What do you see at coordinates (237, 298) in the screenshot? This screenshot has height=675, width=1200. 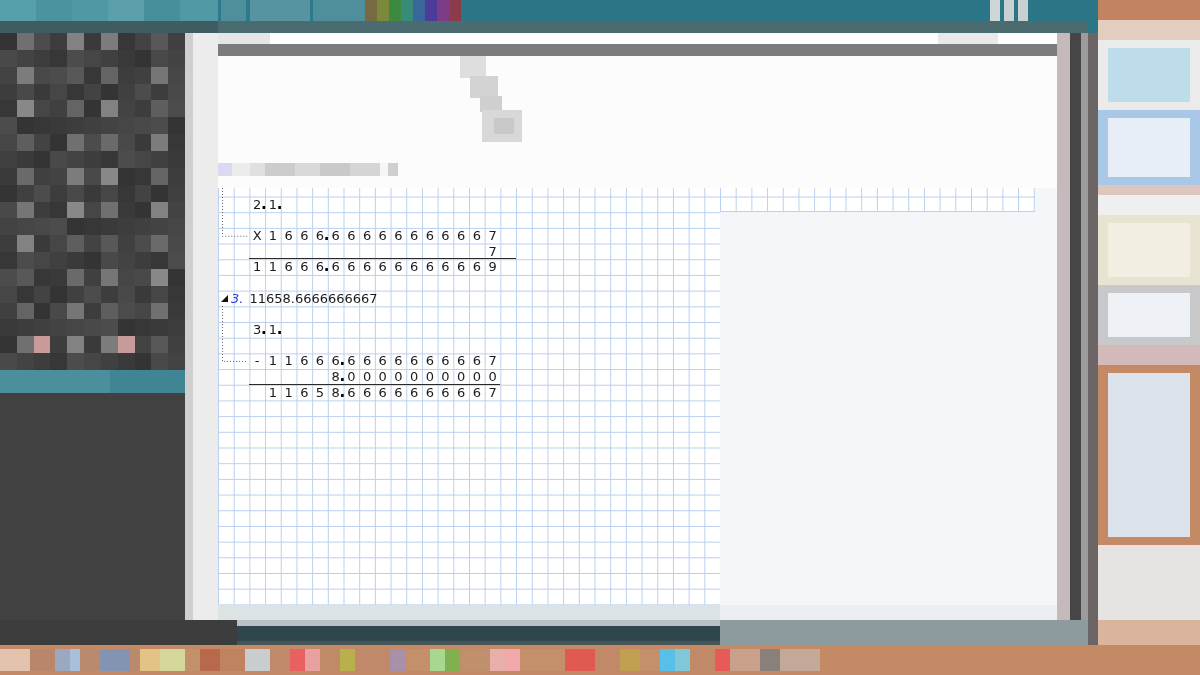 I see `step-number: 3.` at bounding box center [237, 298].